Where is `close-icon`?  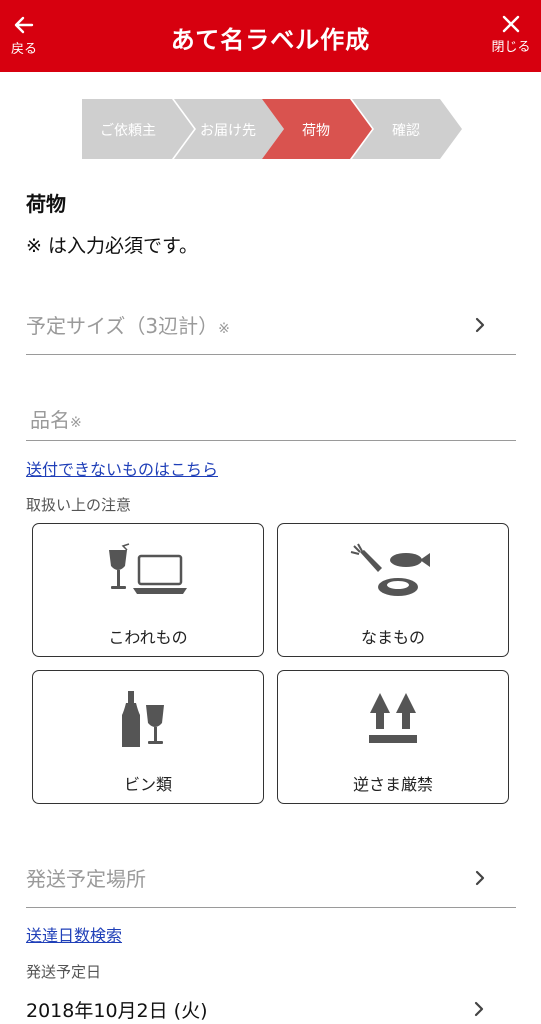
close-icon is located at coordinates (511, 24).